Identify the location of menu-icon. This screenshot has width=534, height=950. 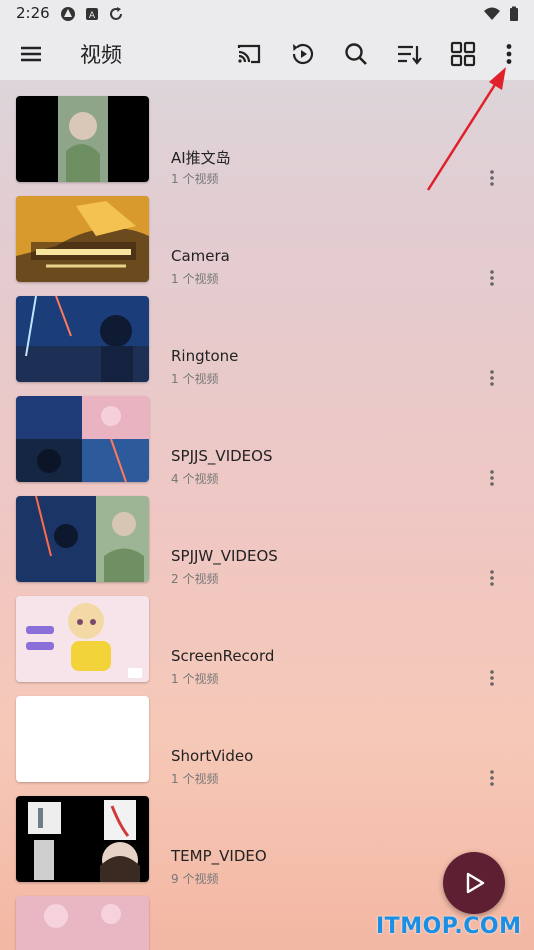
(31, 54).